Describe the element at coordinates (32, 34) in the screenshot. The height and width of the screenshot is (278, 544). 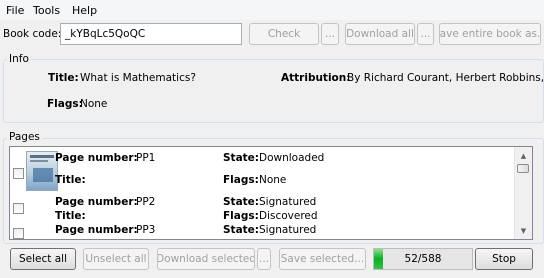
I see `book-code-label: Book code:` at that location.